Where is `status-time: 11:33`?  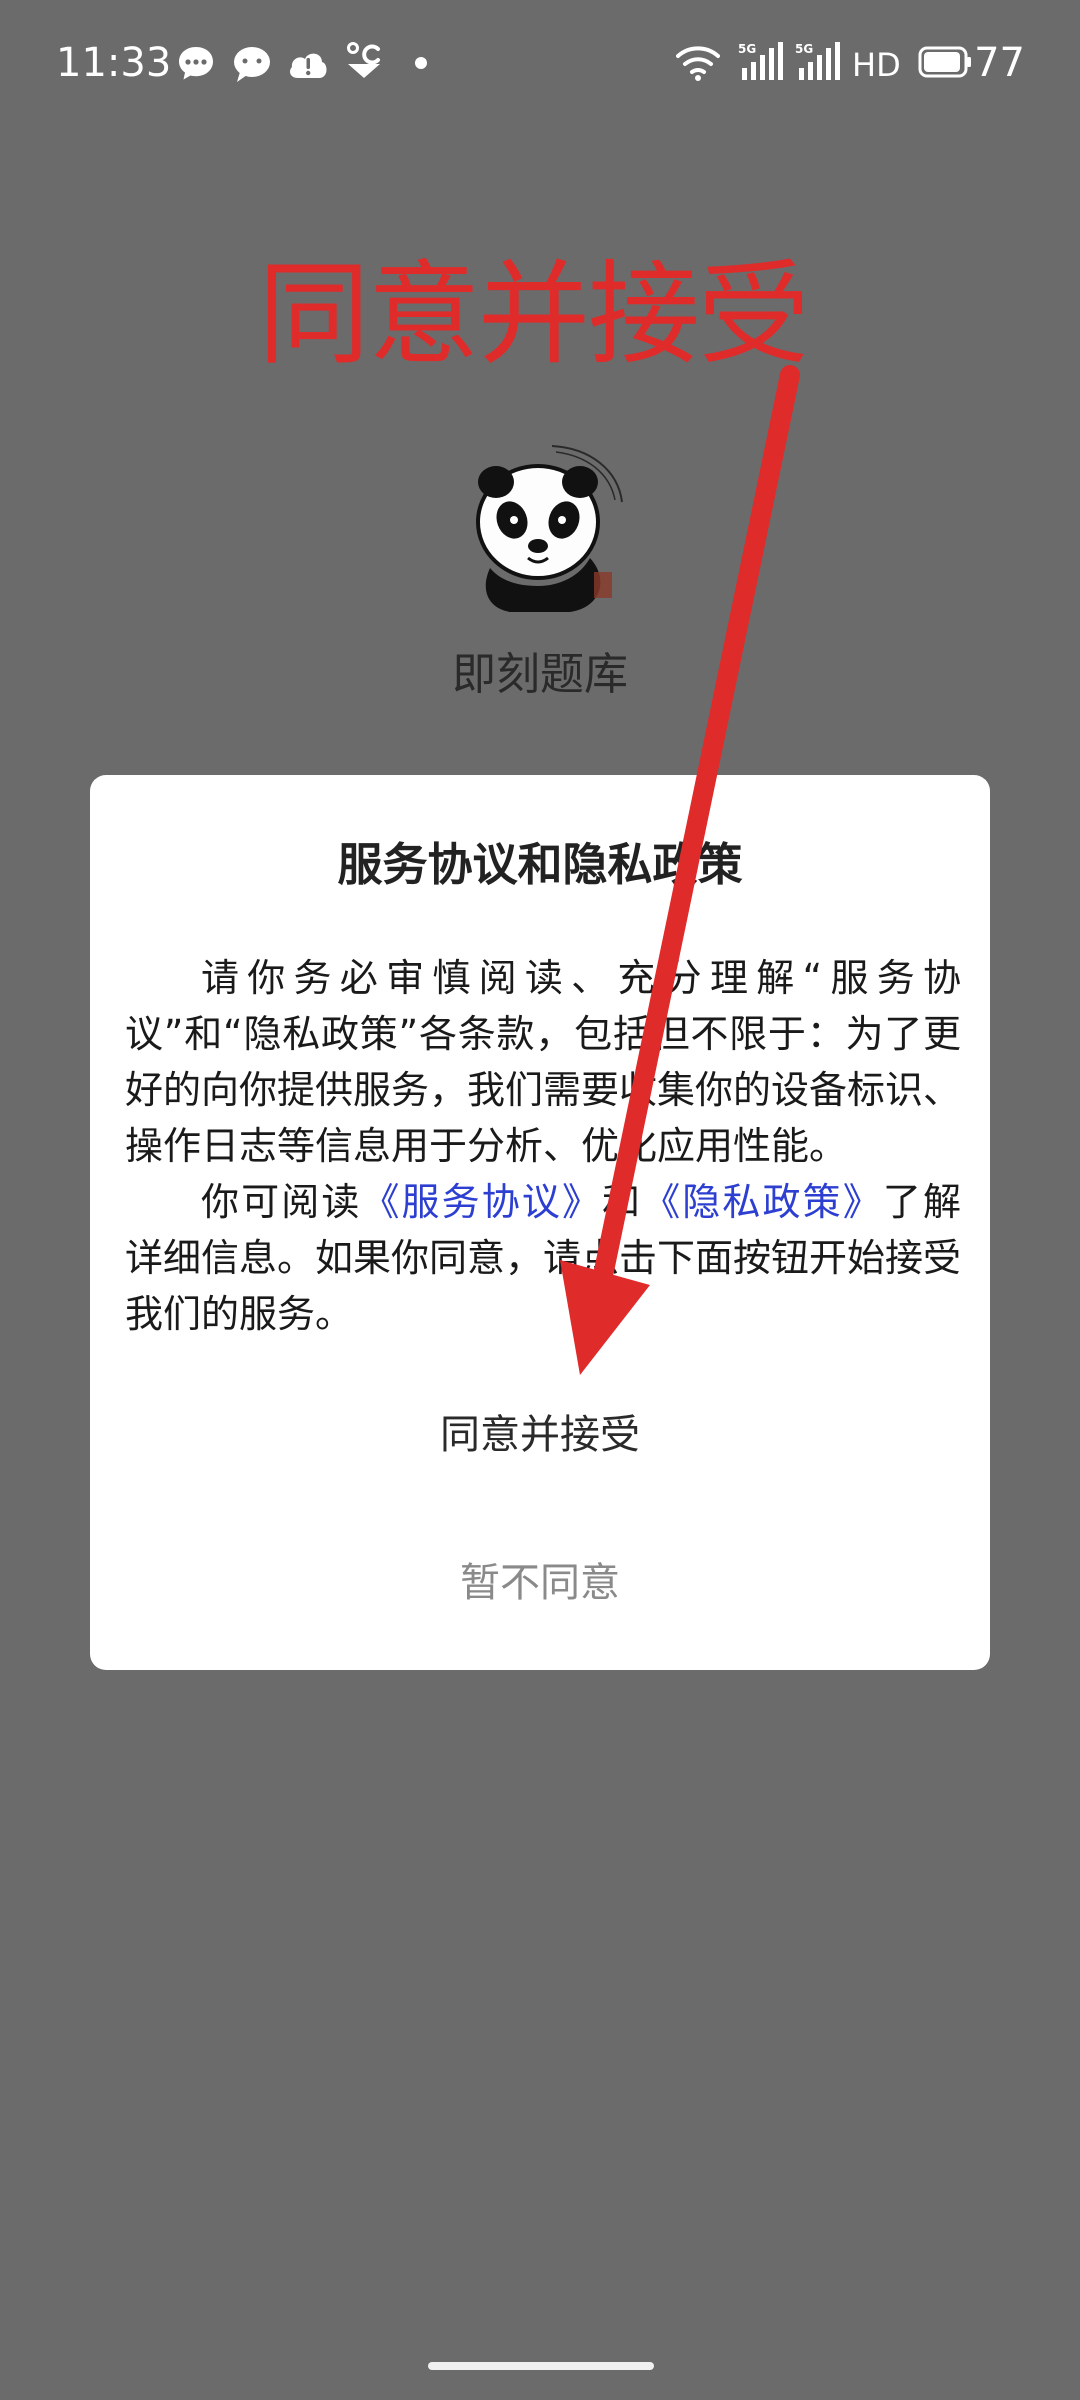
status-time: 11:33 is located at coordinates (114, 63).